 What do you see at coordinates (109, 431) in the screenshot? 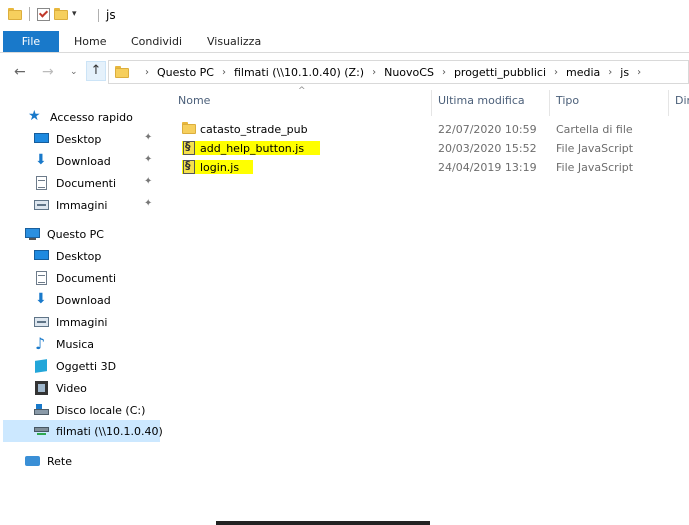
I see `sidebar-item-label: filmati (\\10.1.0.40)` at bounding box center [109, 431].